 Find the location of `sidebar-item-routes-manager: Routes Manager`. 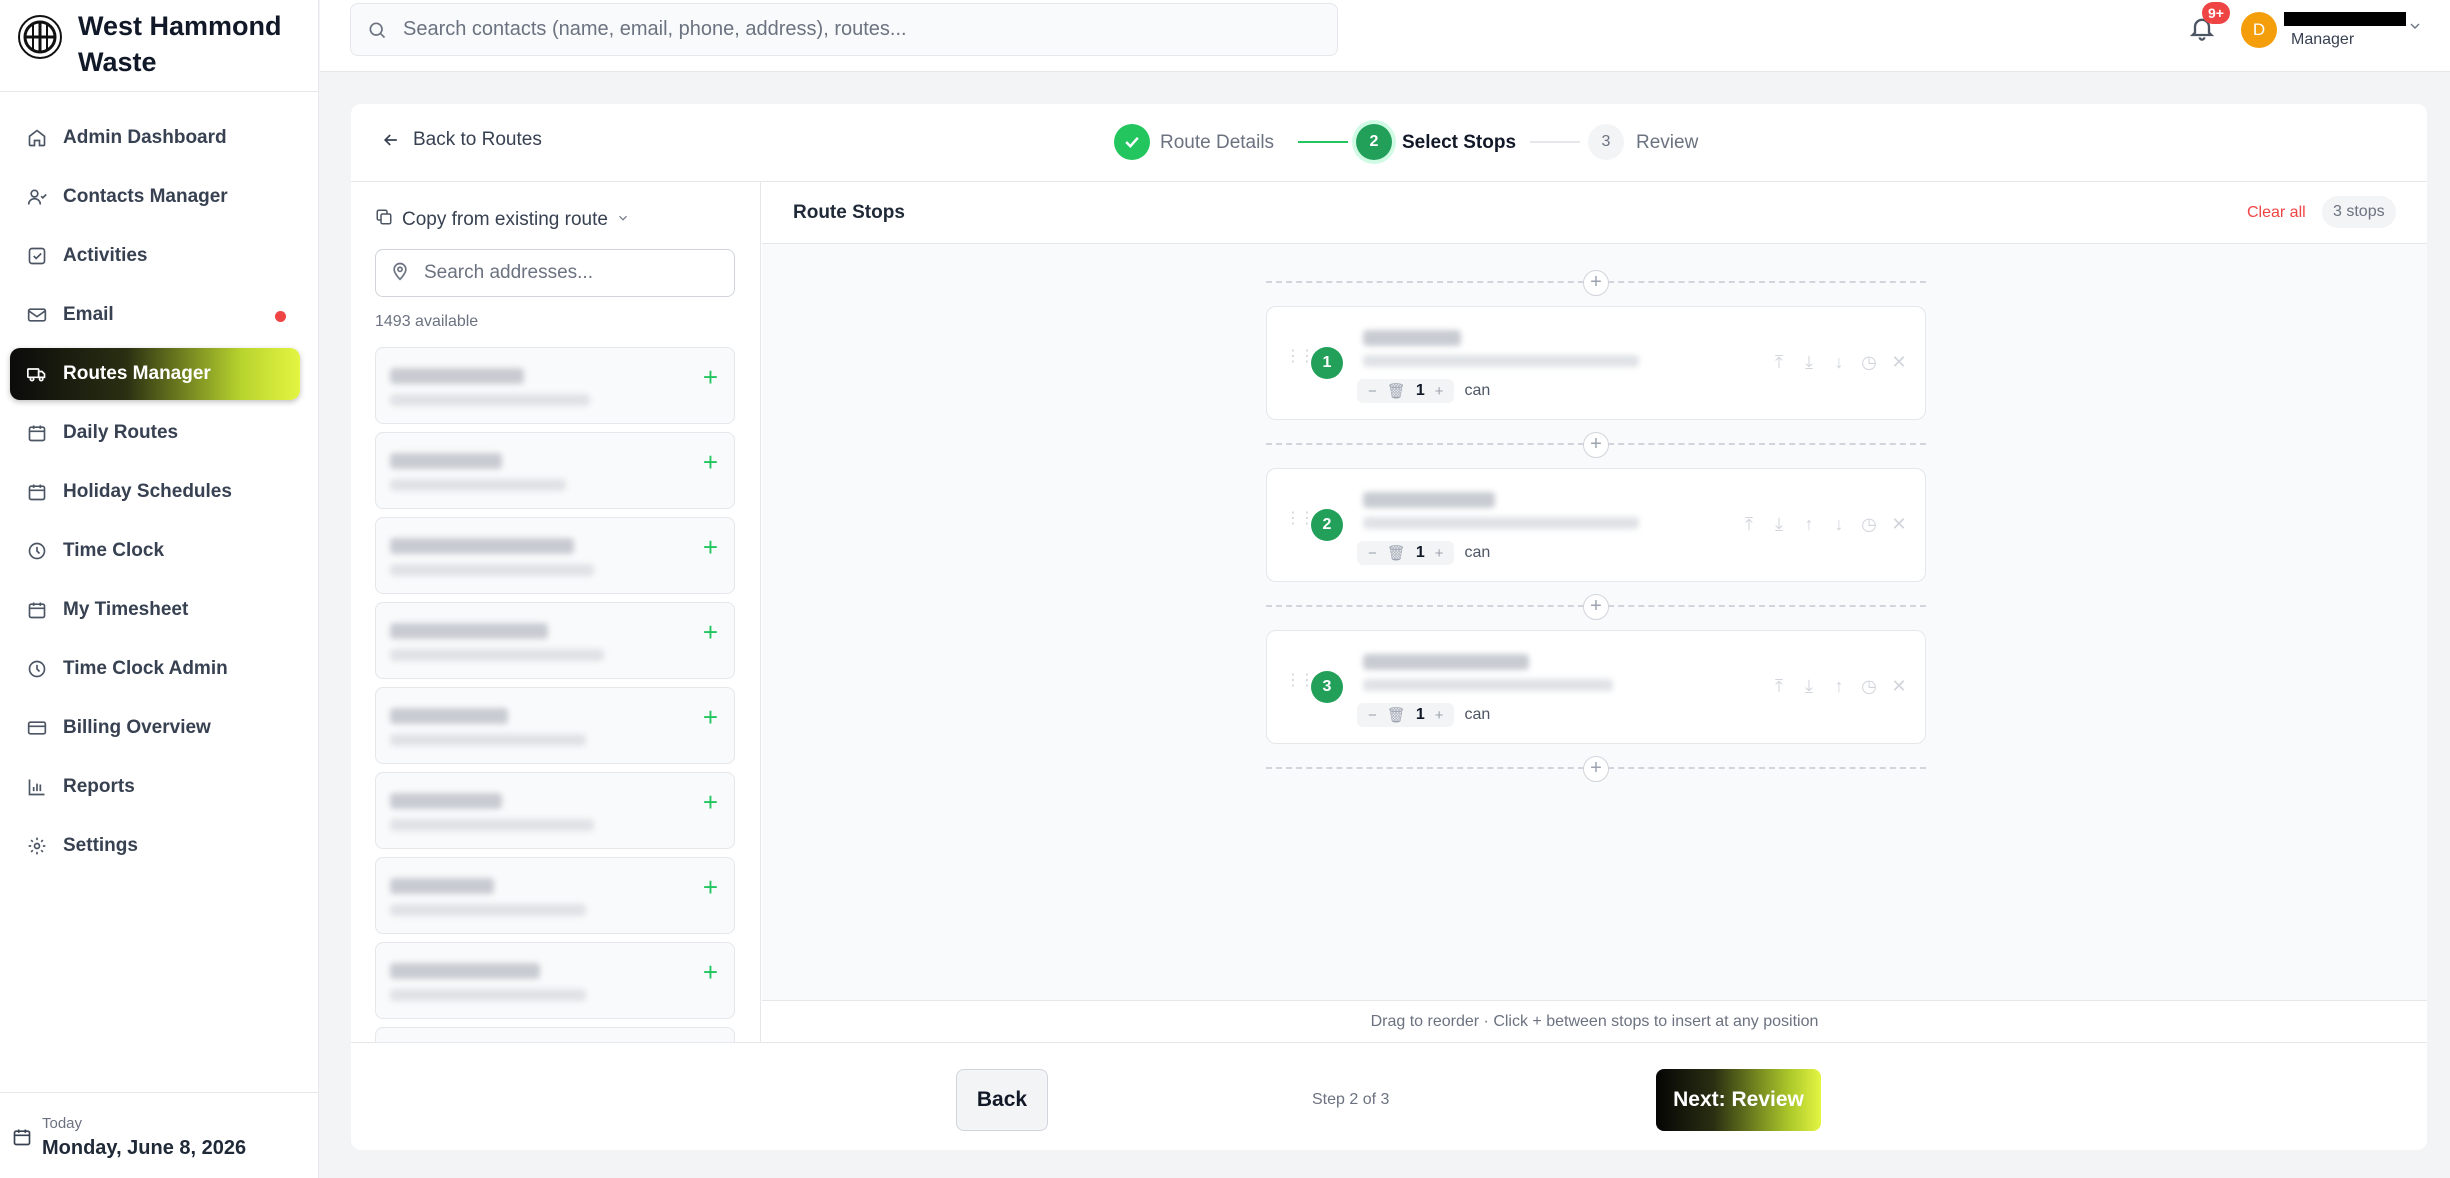

sidebar-item-routes-manager: Routes Manager is located at coordinates (155, 374).